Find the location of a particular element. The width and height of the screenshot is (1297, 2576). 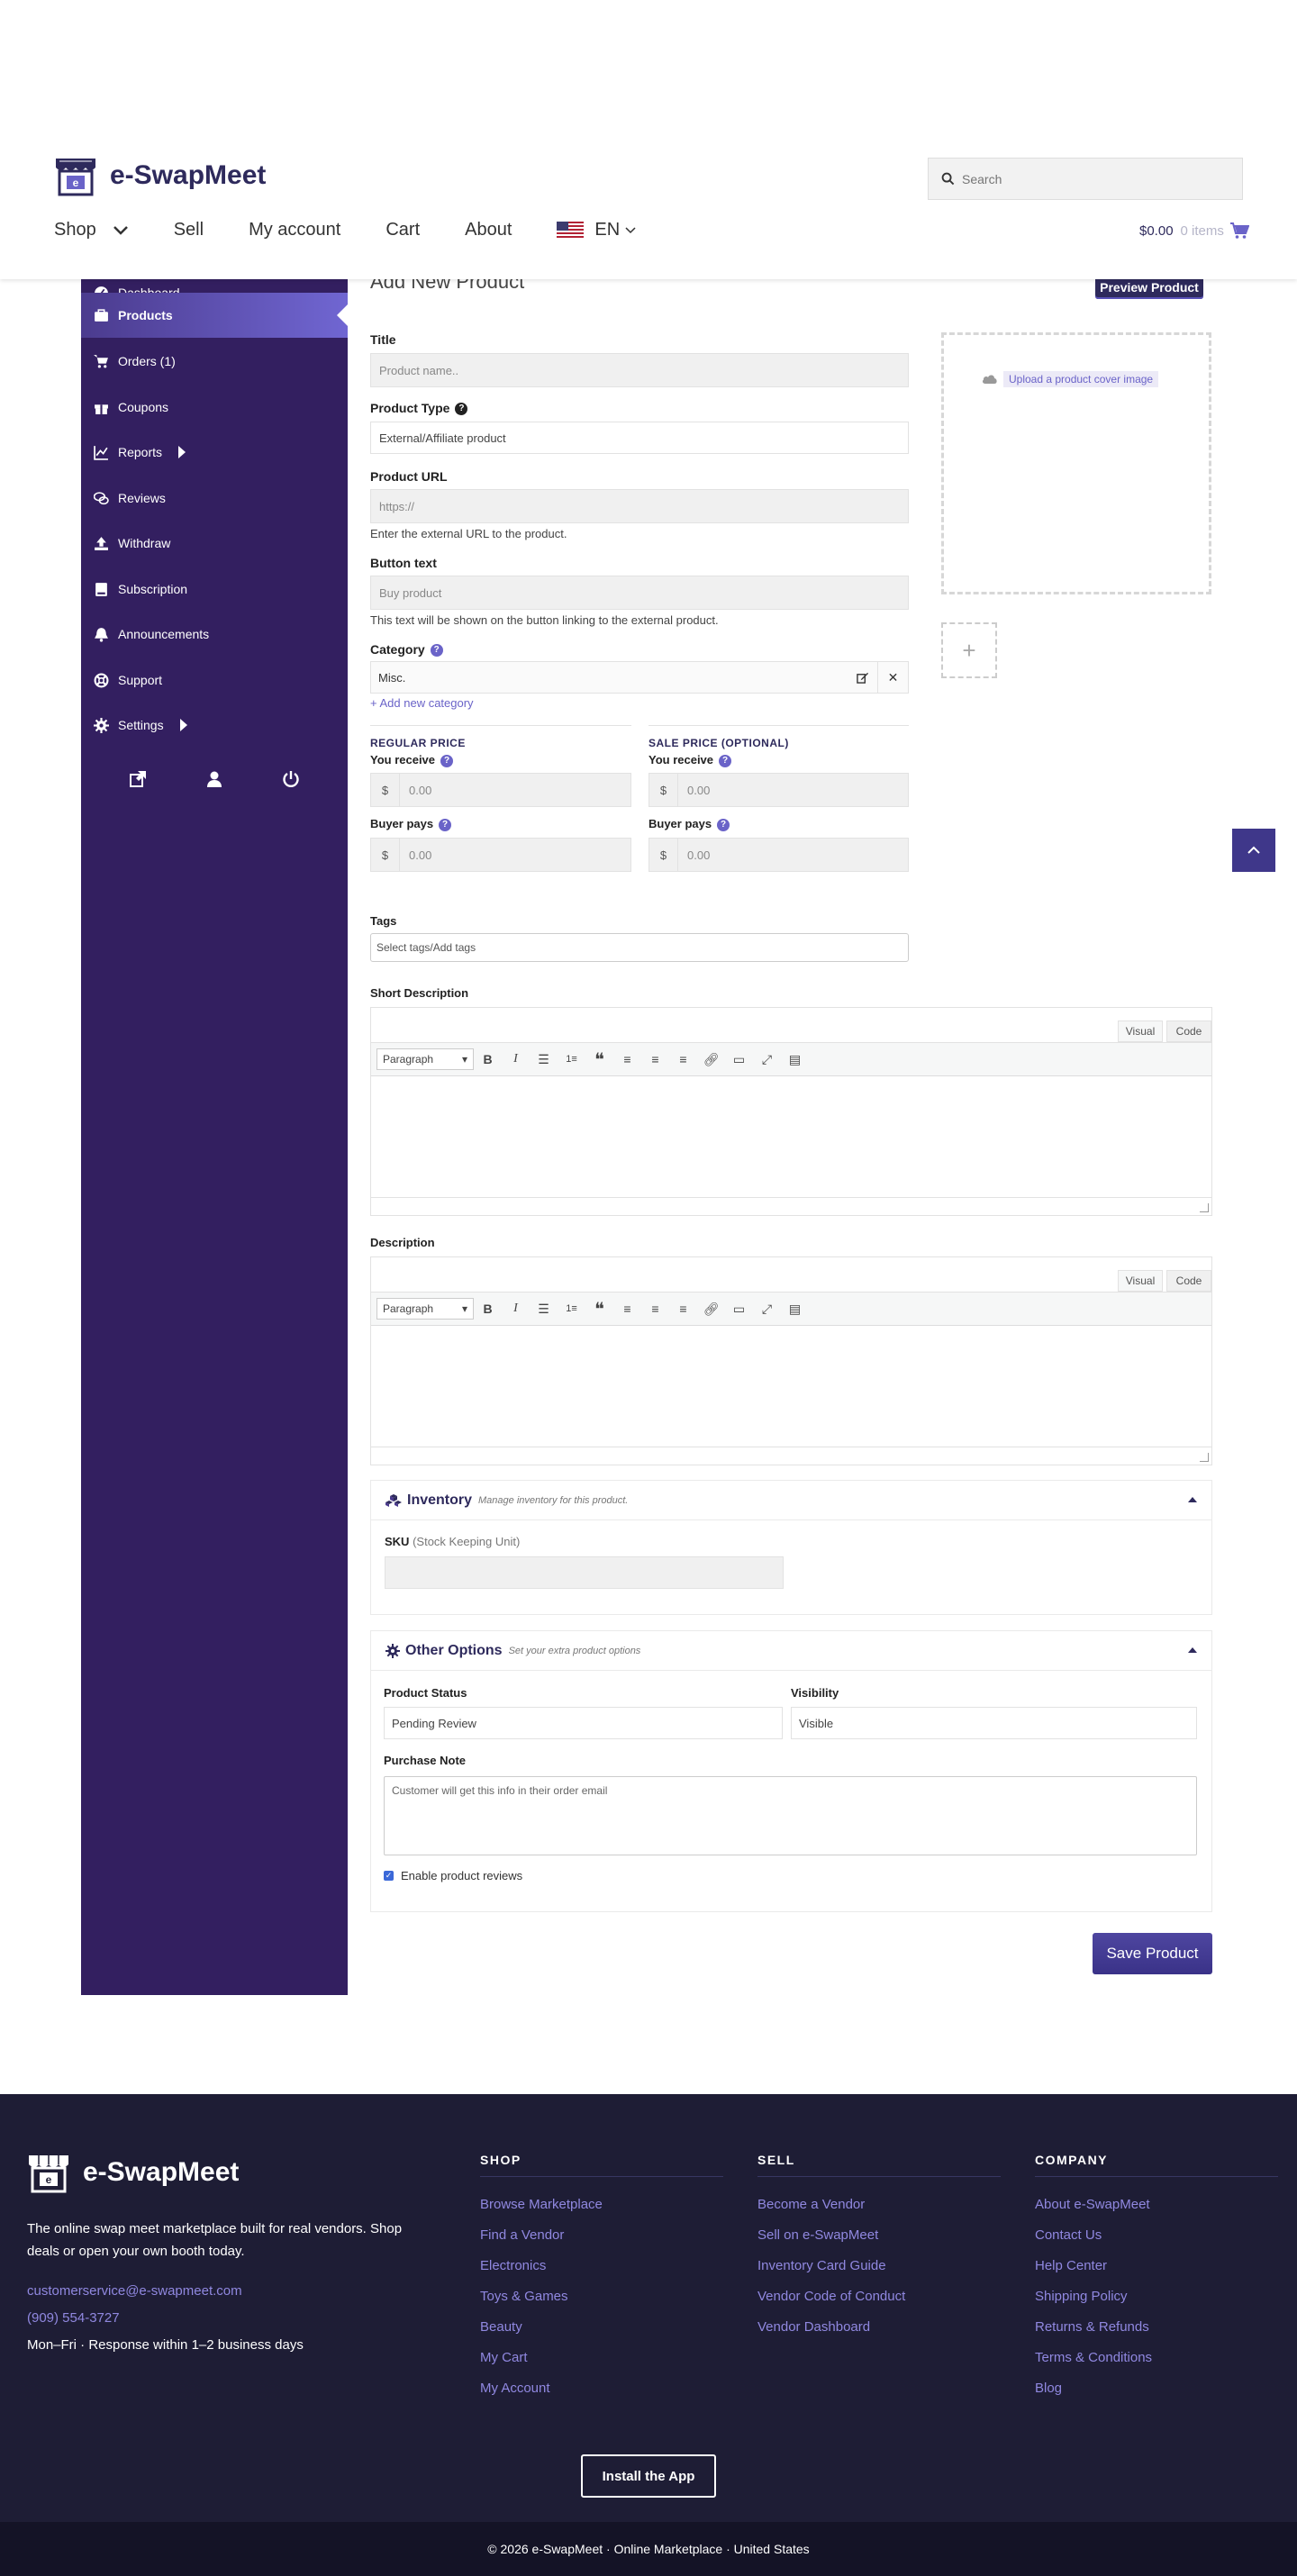

nav-sell: Sell is located at coordinates (189, 230).